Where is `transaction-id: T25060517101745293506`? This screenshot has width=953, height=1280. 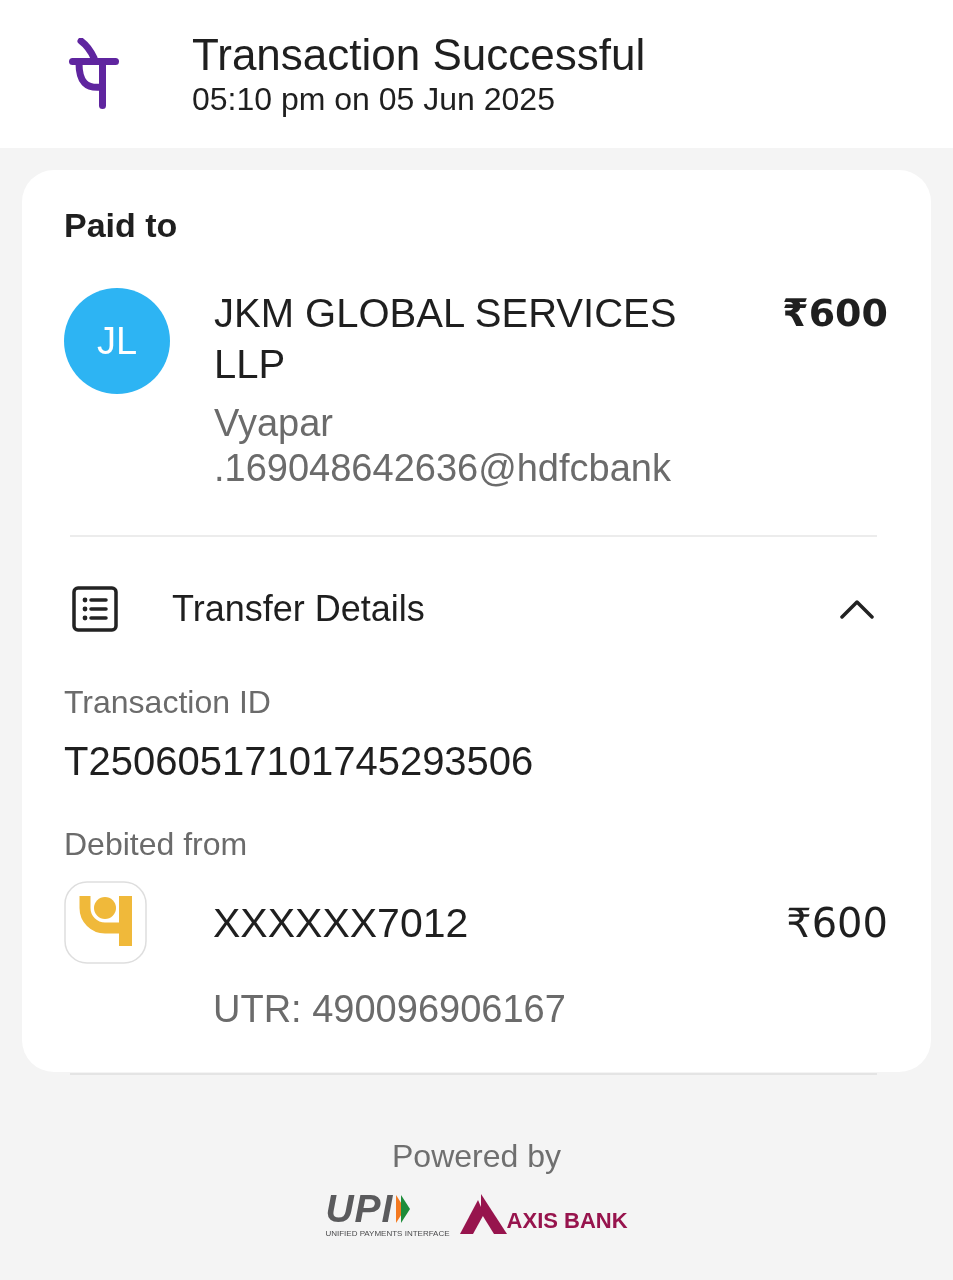 transaction-id: T25060517101745293506 is located at coordinates (299, 761).